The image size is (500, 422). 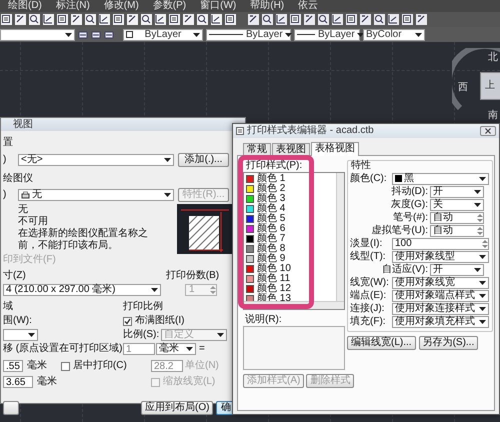 What do you see at coordinates (410, 218) in the screenshot?
I see `field-label: 笔号(#):` at bounding box center [410, 218].